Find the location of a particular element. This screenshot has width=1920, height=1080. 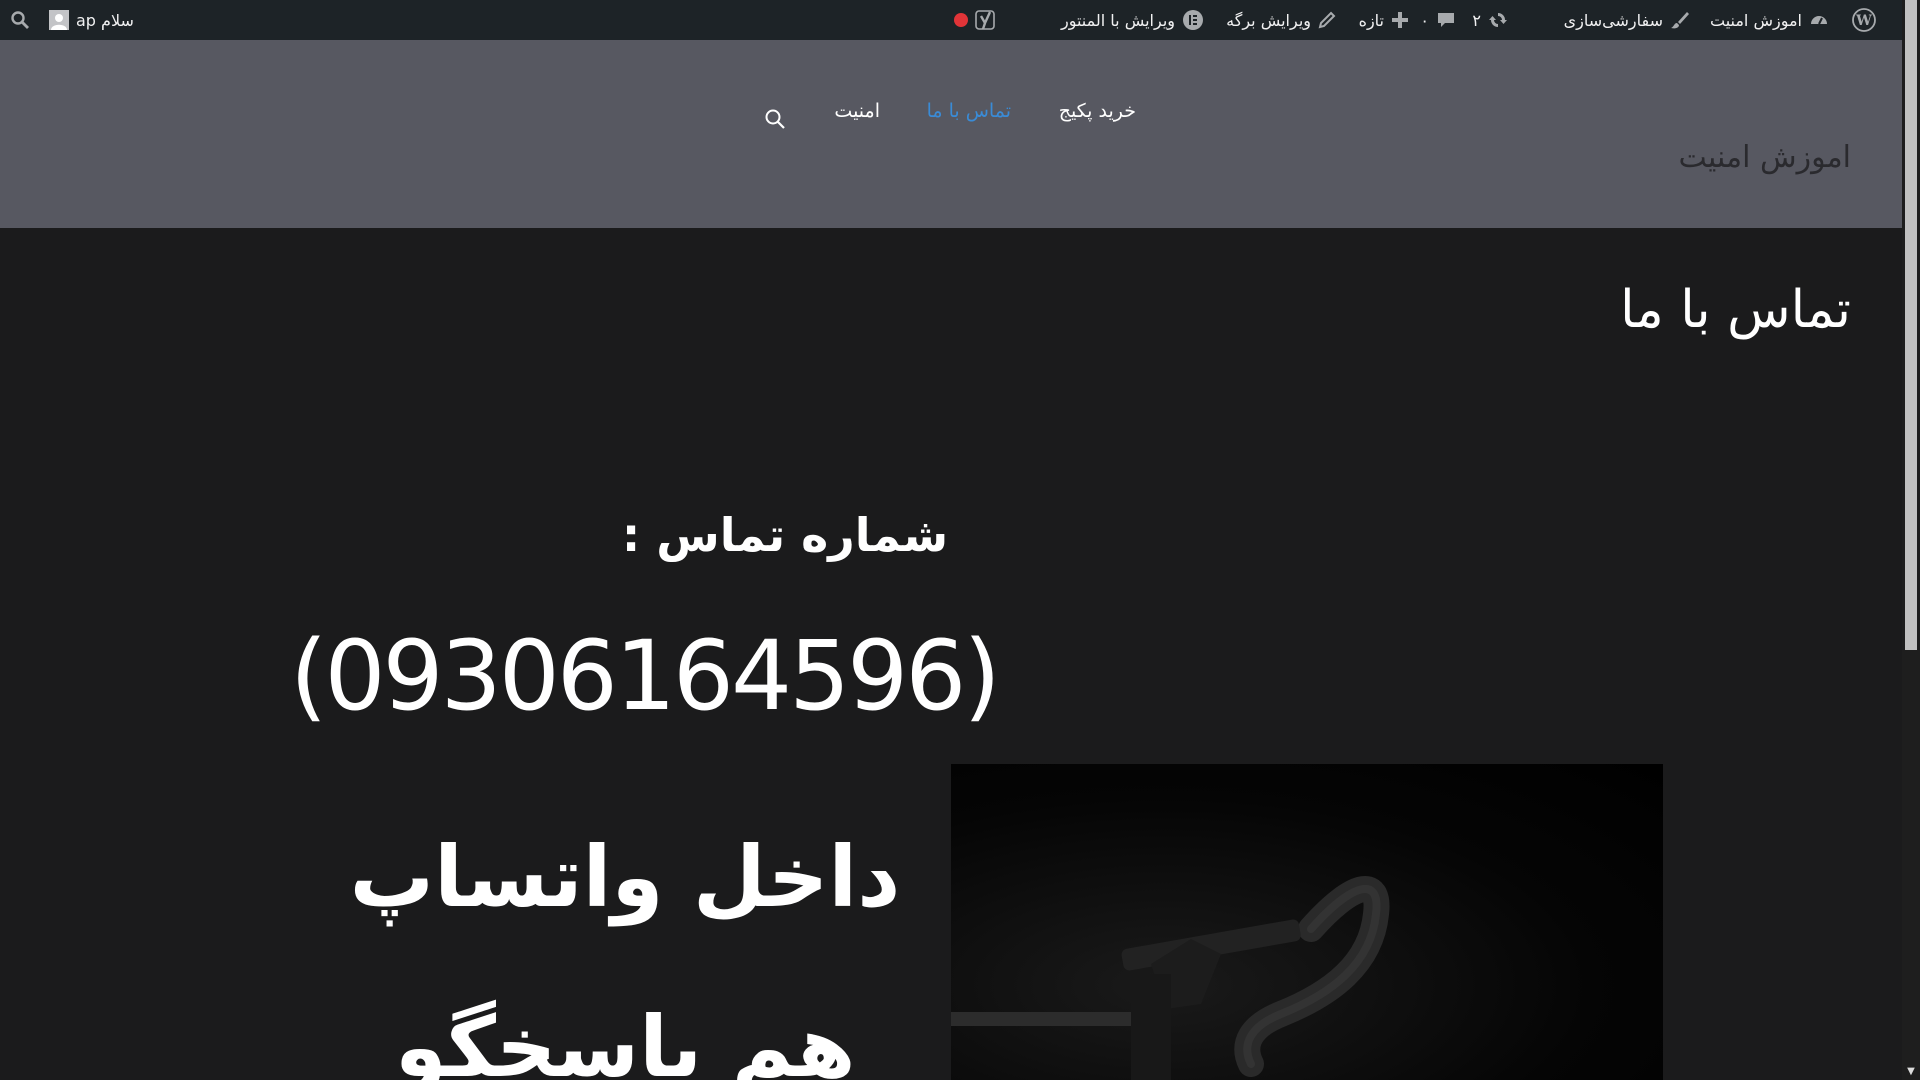

new-content-menu: تازه is located at coordinates (1384, 20).